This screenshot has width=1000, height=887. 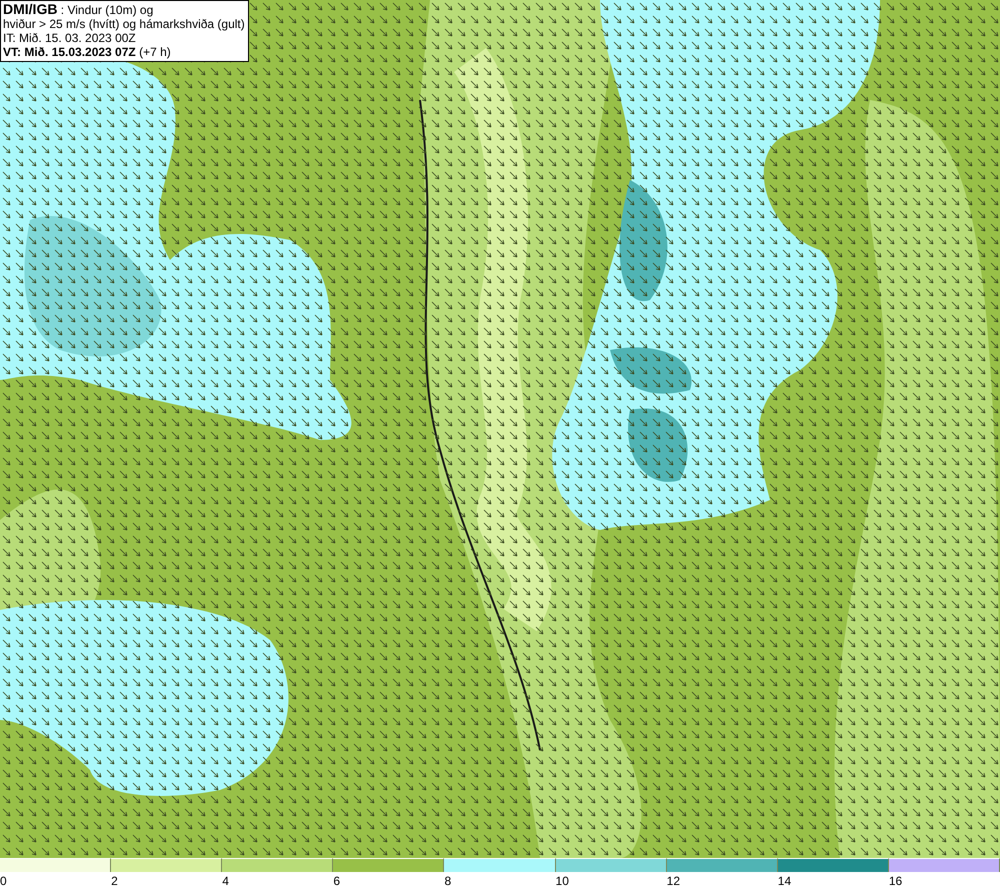 What do you see at coordinates (895, 880) in the screenshot?
I see `legend-tick-label: 16` at bounding box center [895, 880].